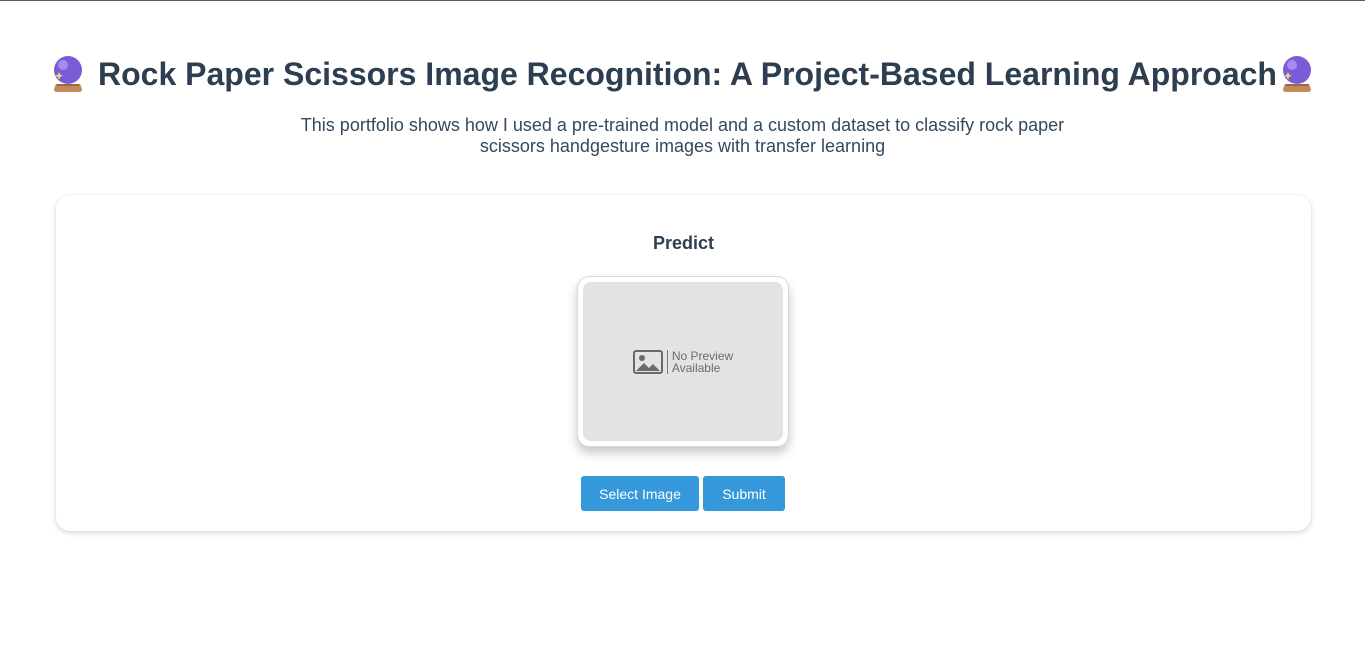  I want to click on no-preview-text: No Preview Available, so click(702, 362).